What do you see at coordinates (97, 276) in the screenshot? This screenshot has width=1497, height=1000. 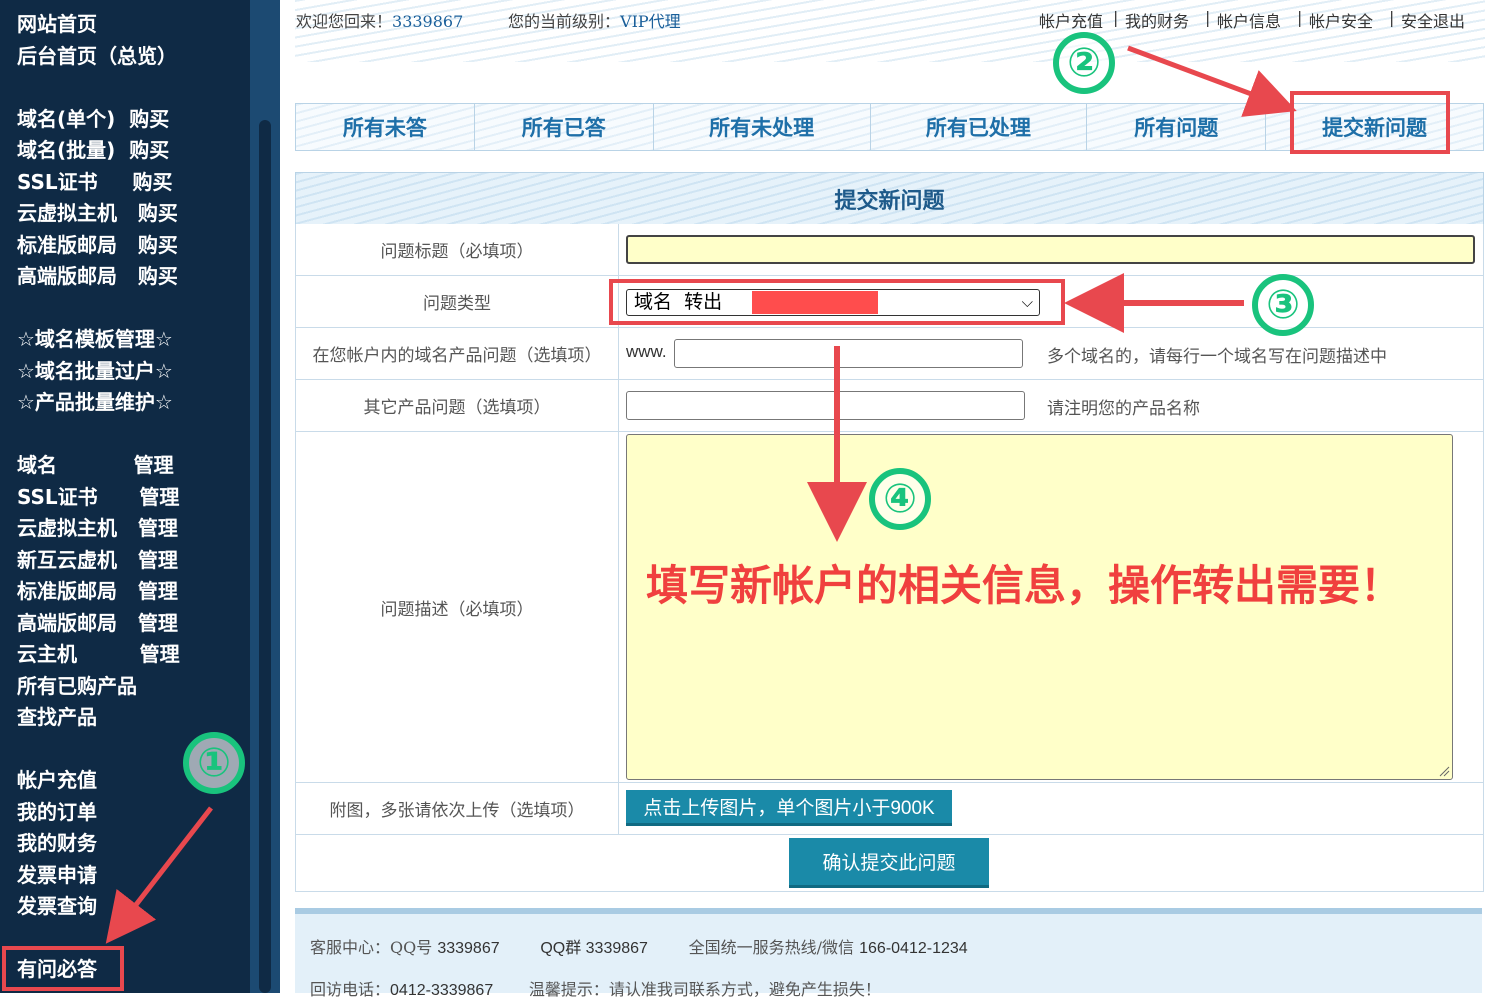 I see `sidebar-item-buy-premium-mail: 高端版邮局 购买` at bounding box center [97, 276].